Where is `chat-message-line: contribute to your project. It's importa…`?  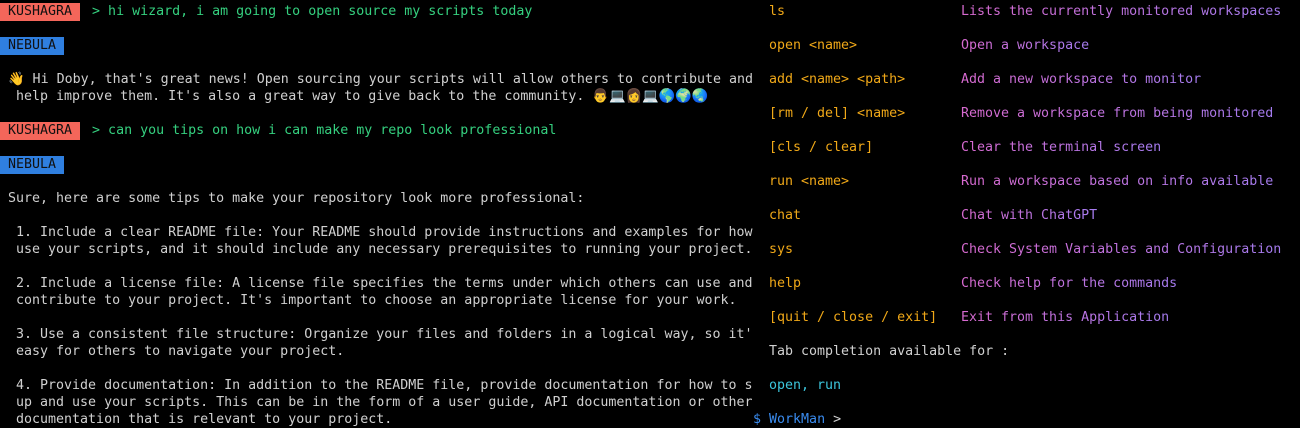 chat-message-line: contribute to your project. It's importa… is located at coordinates (372, 300).